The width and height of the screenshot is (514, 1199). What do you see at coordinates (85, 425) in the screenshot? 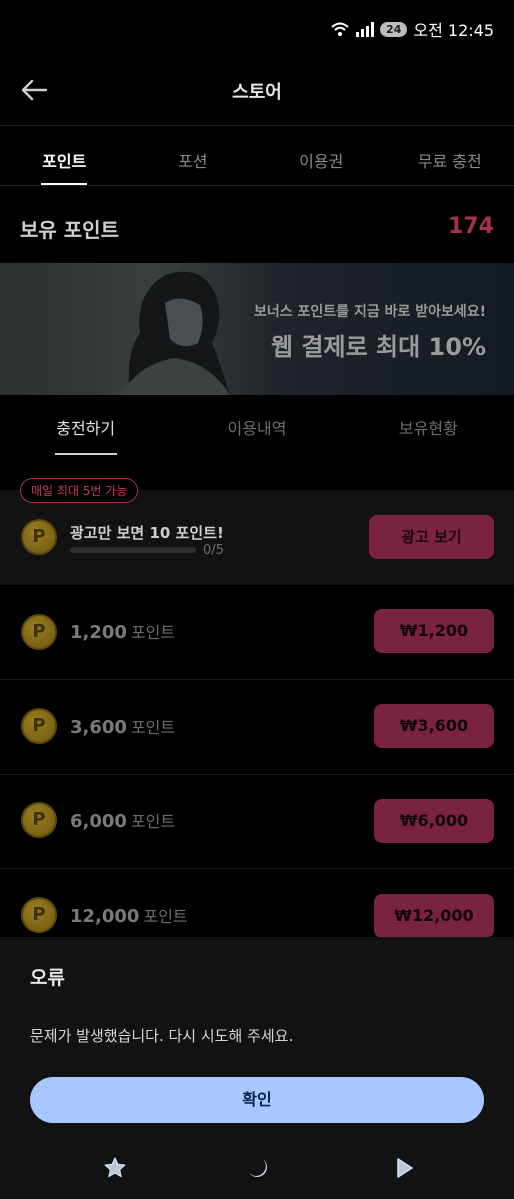
I see `subtab-charge: 충전하기` at bounding box center [85, 425].